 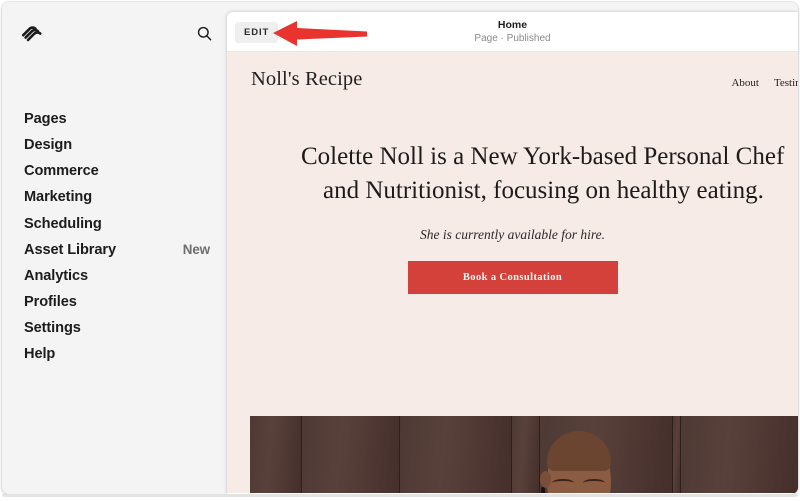 What do you see at coordinates (512, 79) in the screenshot?
I see `site-header: Noll's Recipe About Testimonials` at bounding box center [512, 79].